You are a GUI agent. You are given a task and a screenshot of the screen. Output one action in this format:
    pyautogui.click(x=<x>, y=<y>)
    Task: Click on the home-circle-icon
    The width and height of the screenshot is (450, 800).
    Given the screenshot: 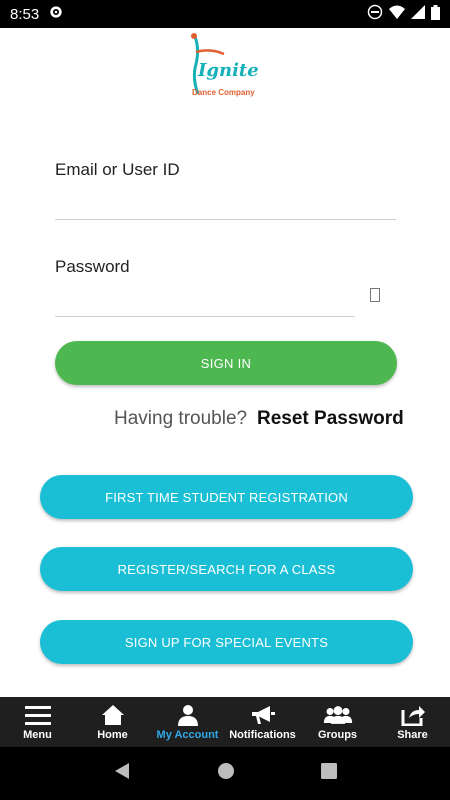 What is the action you would take?
    pyautogui.click(x=226, y=773)
    